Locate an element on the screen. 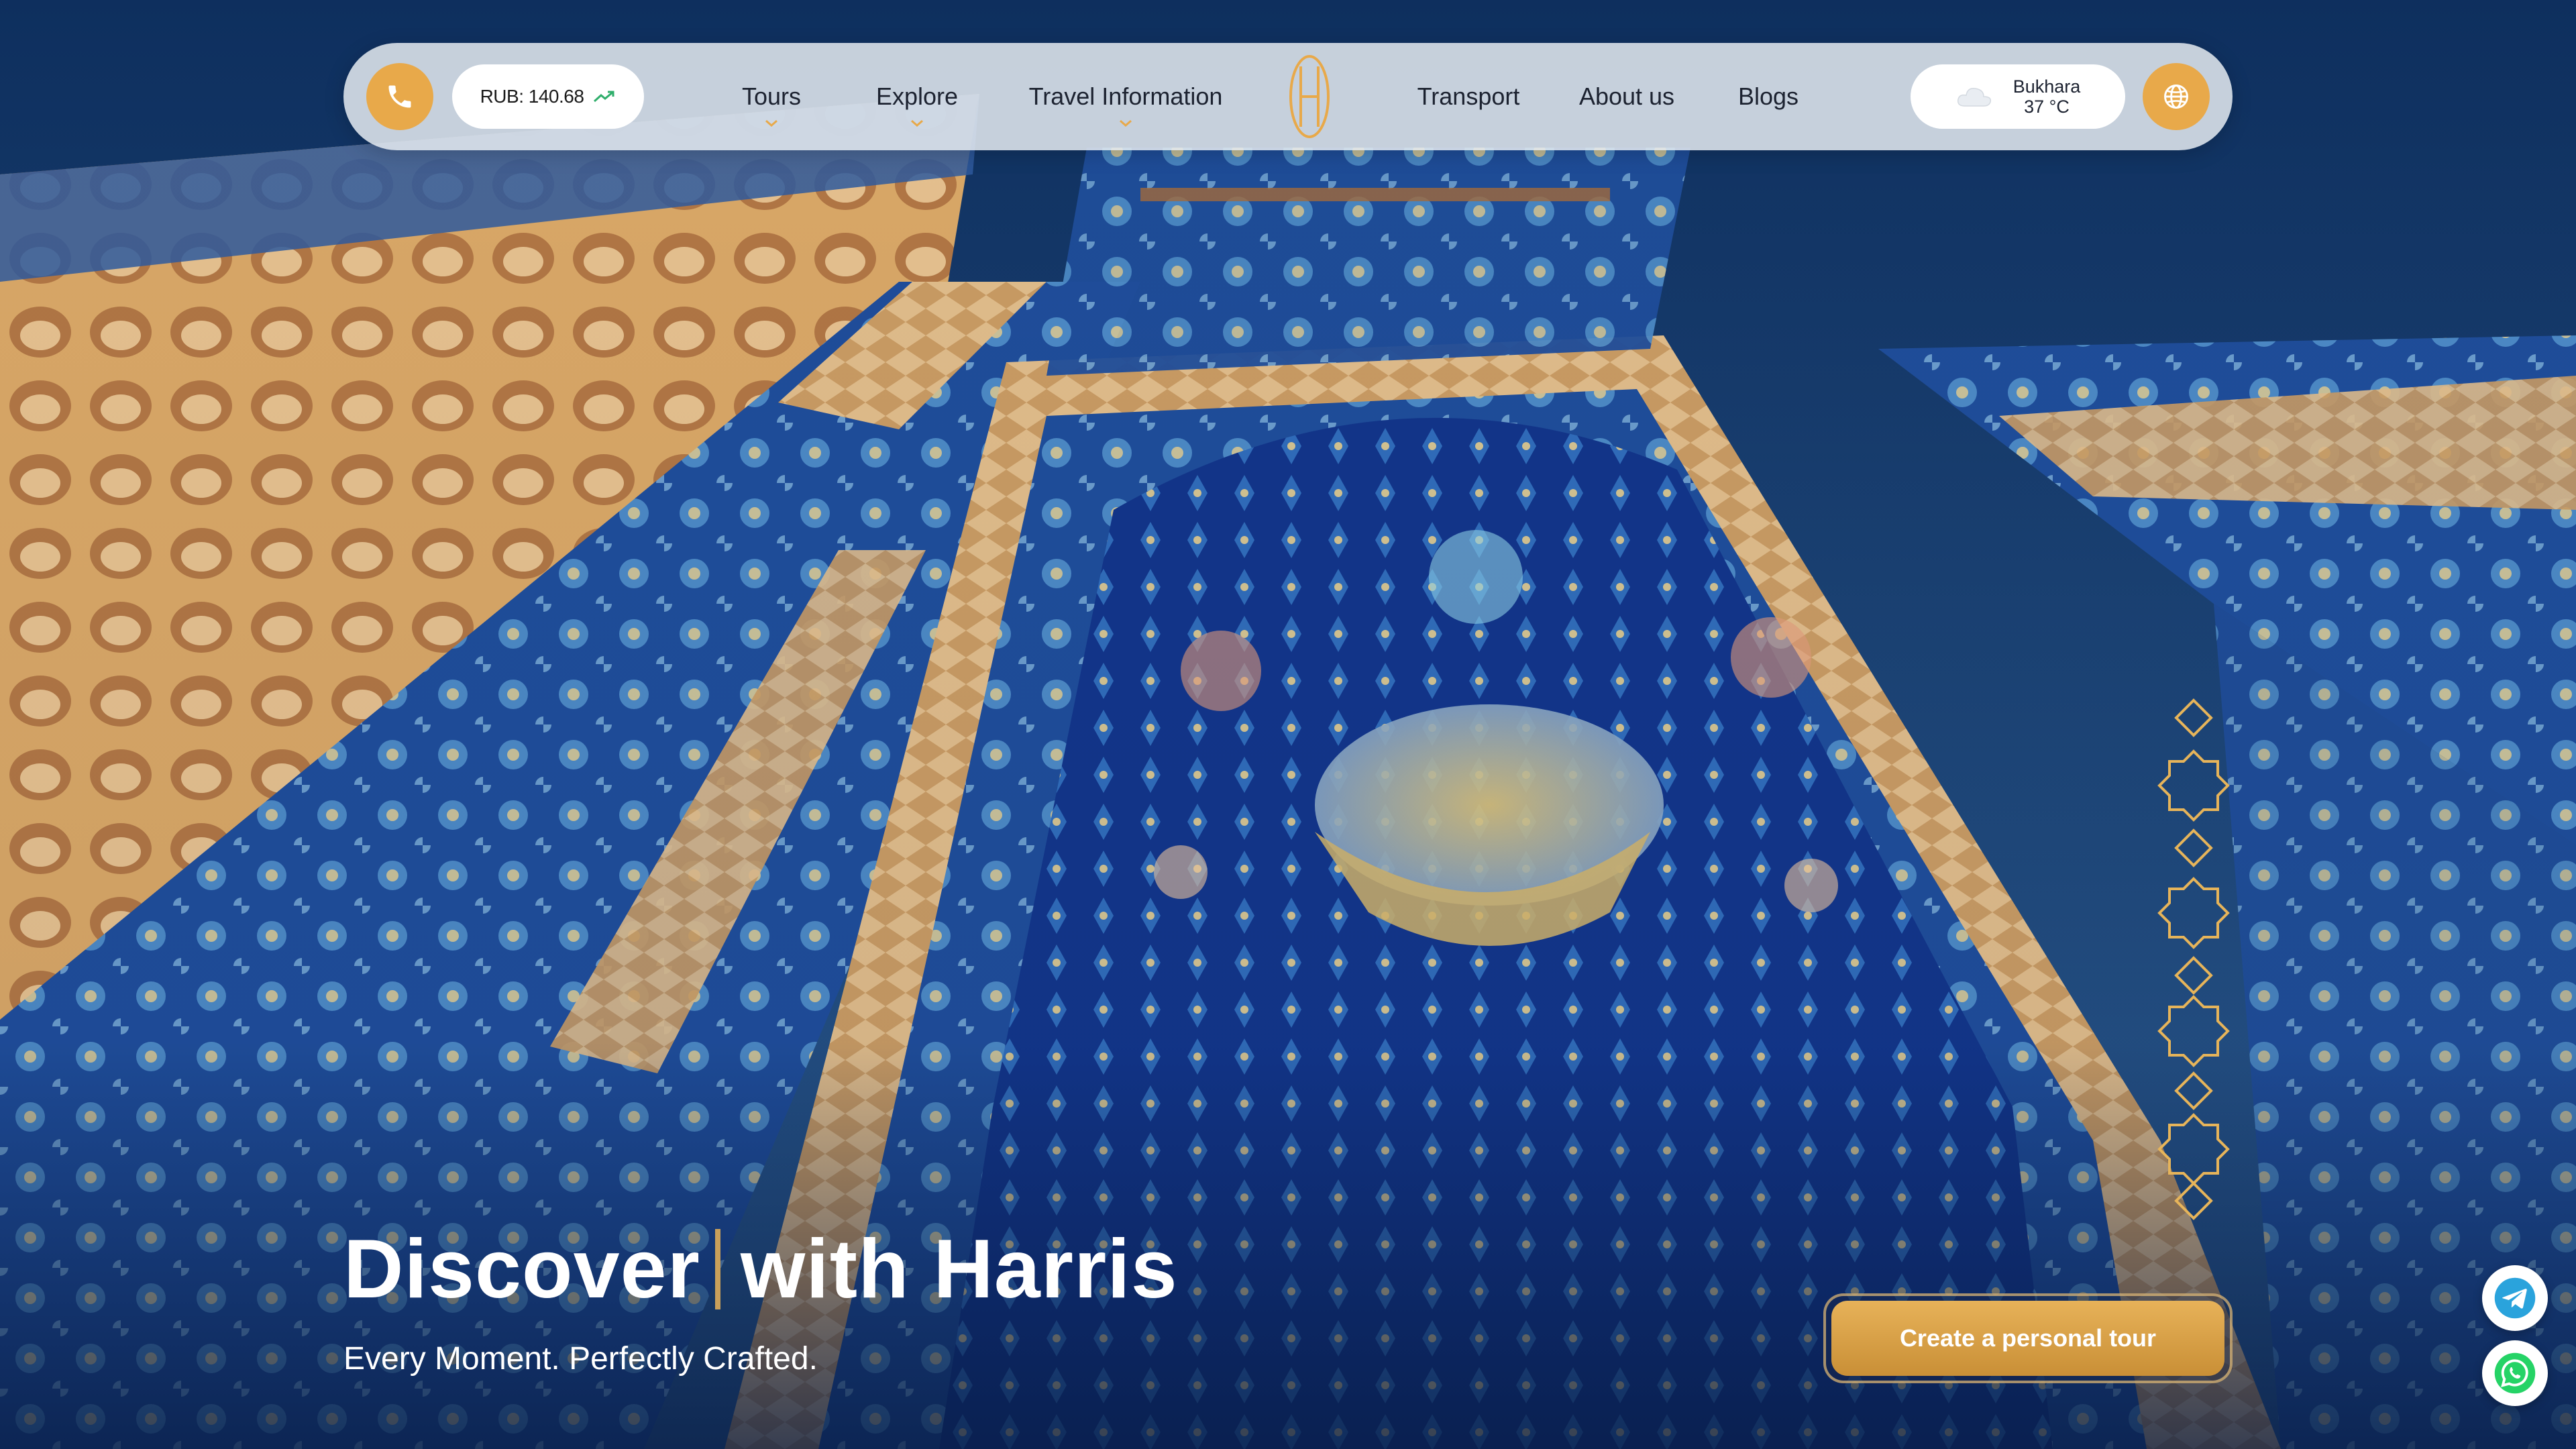  create-personal-tour-button: Create a personal tour is located at coordinates (2027, 1338).